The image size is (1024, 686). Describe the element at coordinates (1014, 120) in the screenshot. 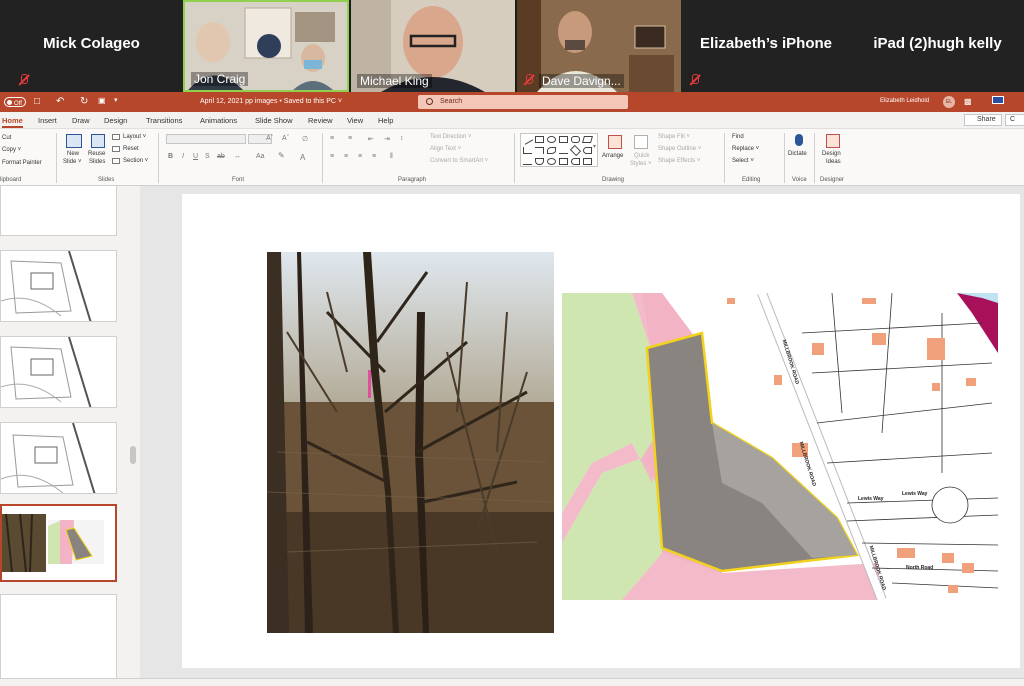

I see `comments-button: C` at that location.